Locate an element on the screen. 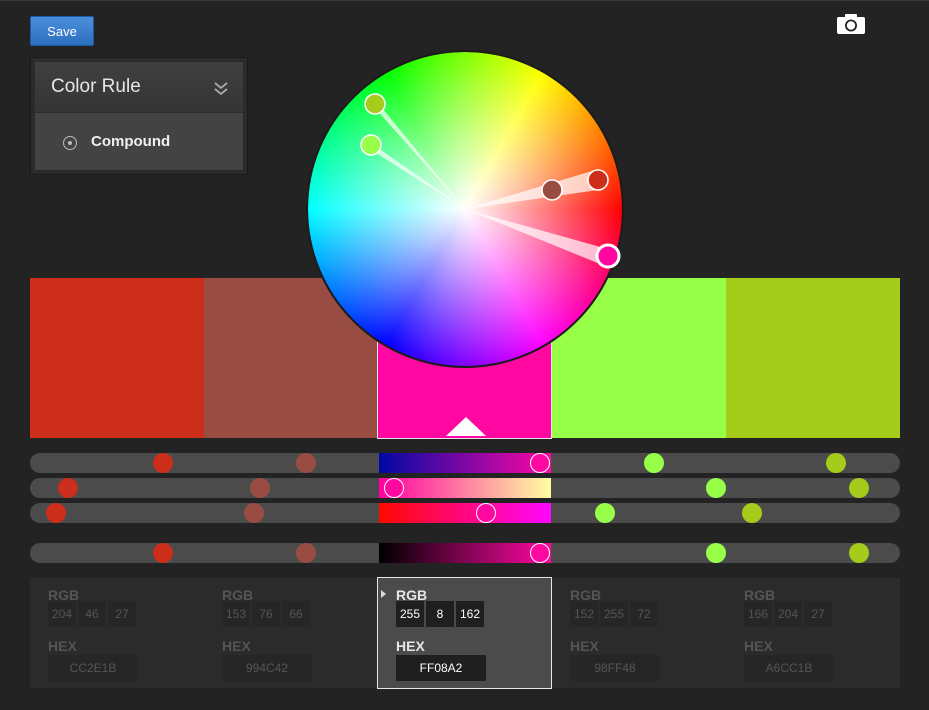  color-rule-header: Color Rule is located at coordinates (139, 87).